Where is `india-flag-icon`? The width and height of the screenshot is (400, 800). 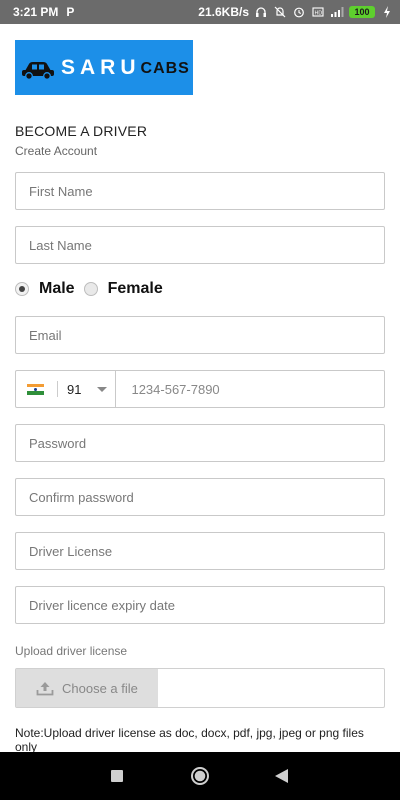 india-flag-icon is located at coordinates (35, 389).